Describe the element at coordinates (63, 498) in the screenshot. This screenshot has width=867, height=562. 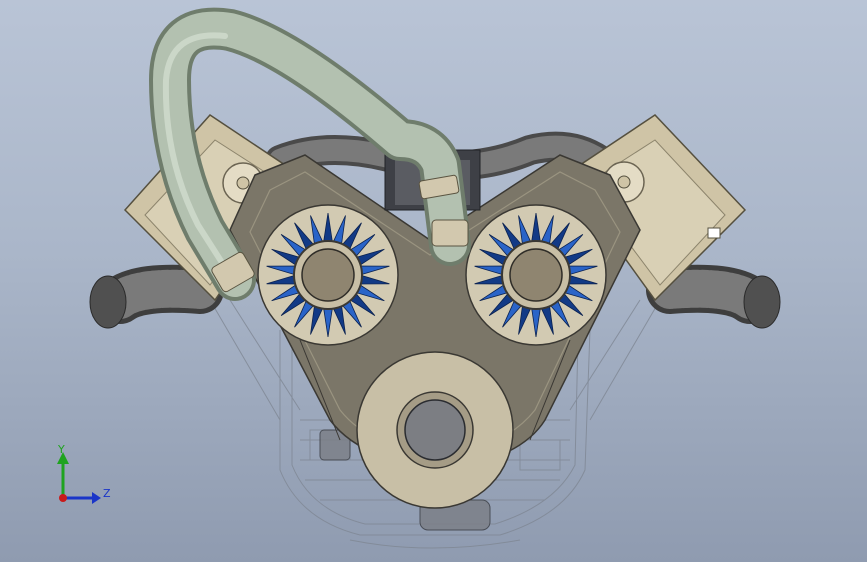
I see `x-axis-dot` at that location.